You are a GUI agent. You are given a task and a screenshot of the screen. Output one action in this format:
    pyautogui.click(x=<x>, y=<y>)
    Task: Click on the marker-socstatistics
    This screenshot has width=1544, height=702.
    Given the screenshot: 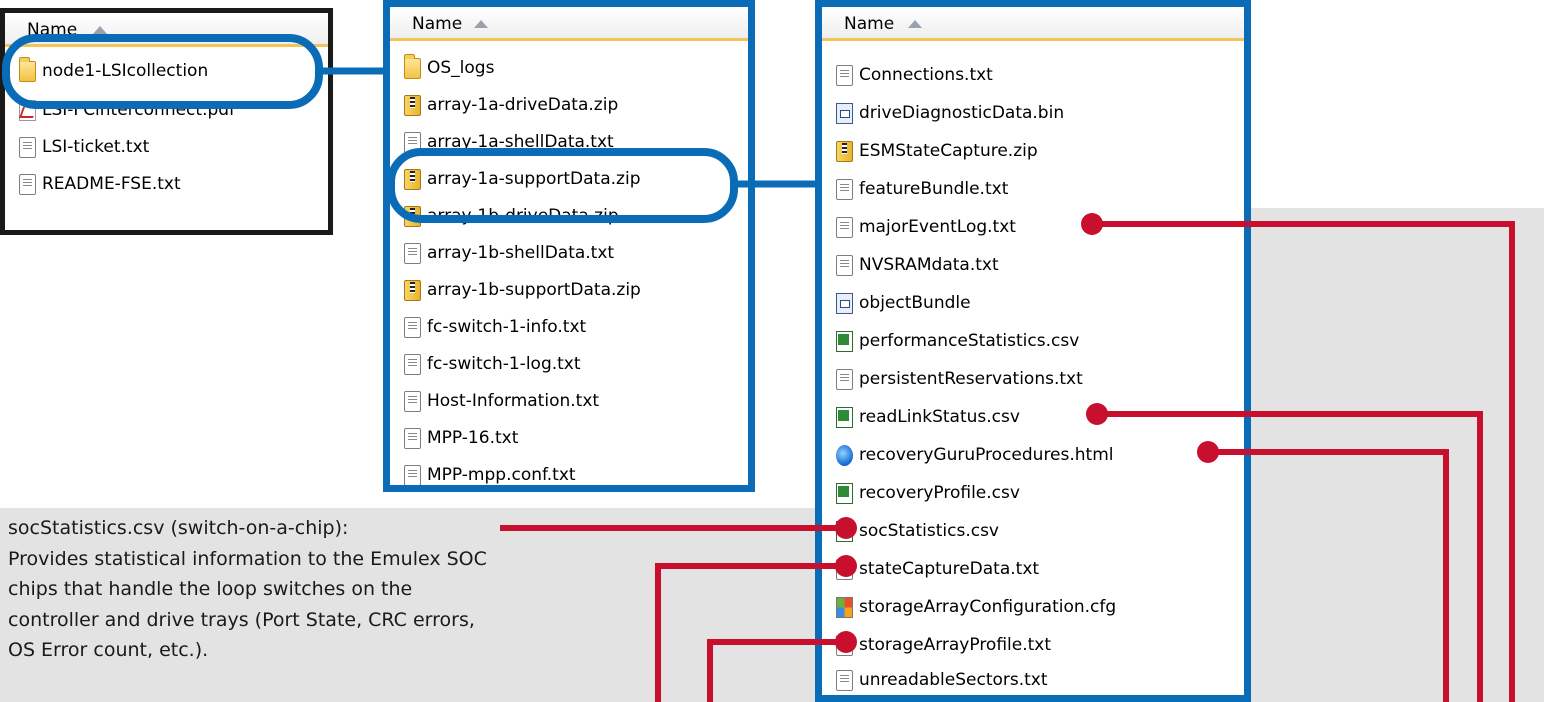 What is the action you would take?
    pyautogui.click(x=846, y=528)
    